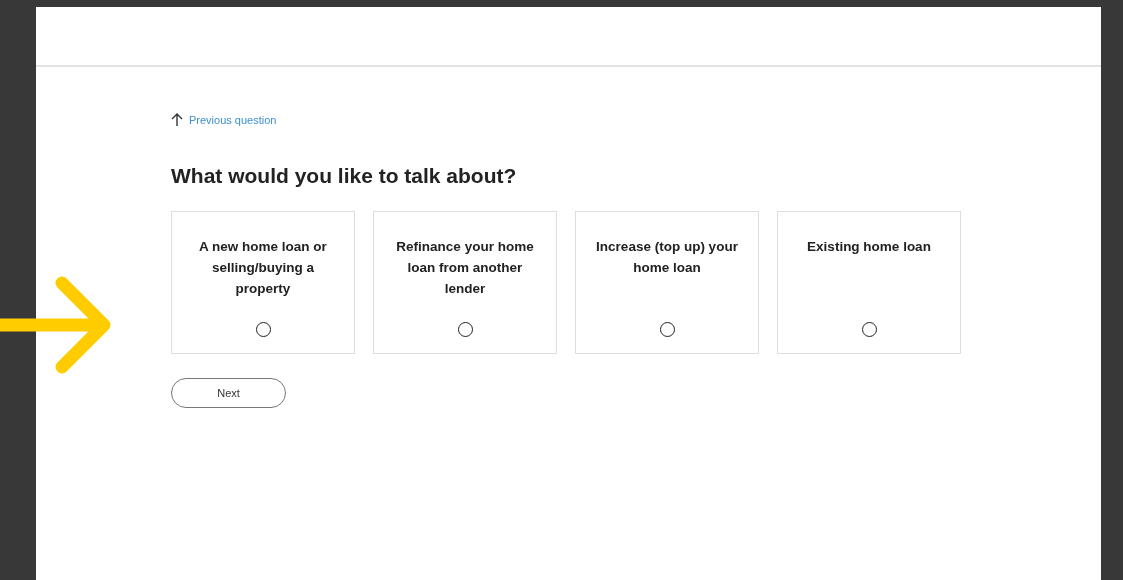 The width and height of the screenshot is (1123, 580). I want to click on option-card: A new home loan or selling/buying a property, so click(263, 282).